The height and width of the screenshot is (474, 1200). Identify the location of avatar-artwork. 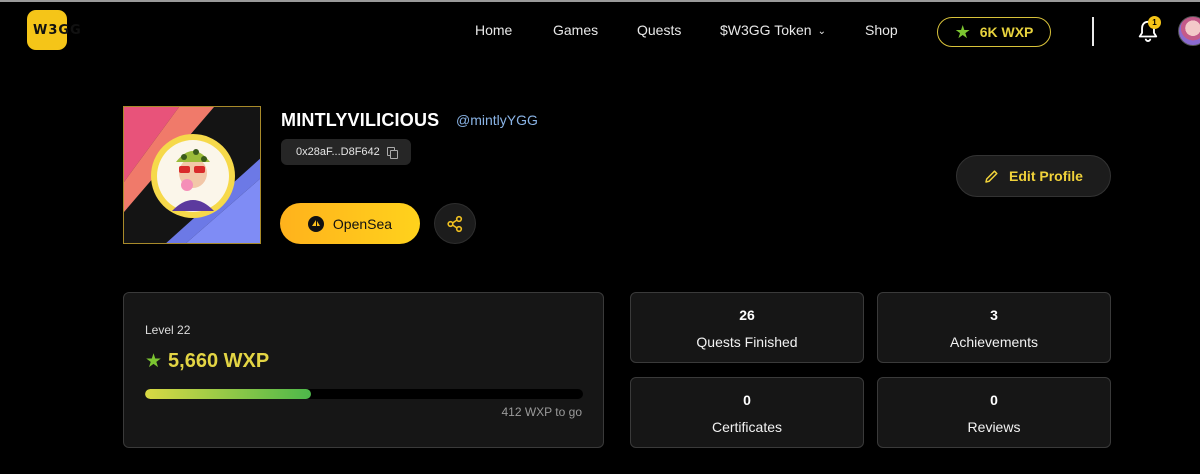
(192, 175).